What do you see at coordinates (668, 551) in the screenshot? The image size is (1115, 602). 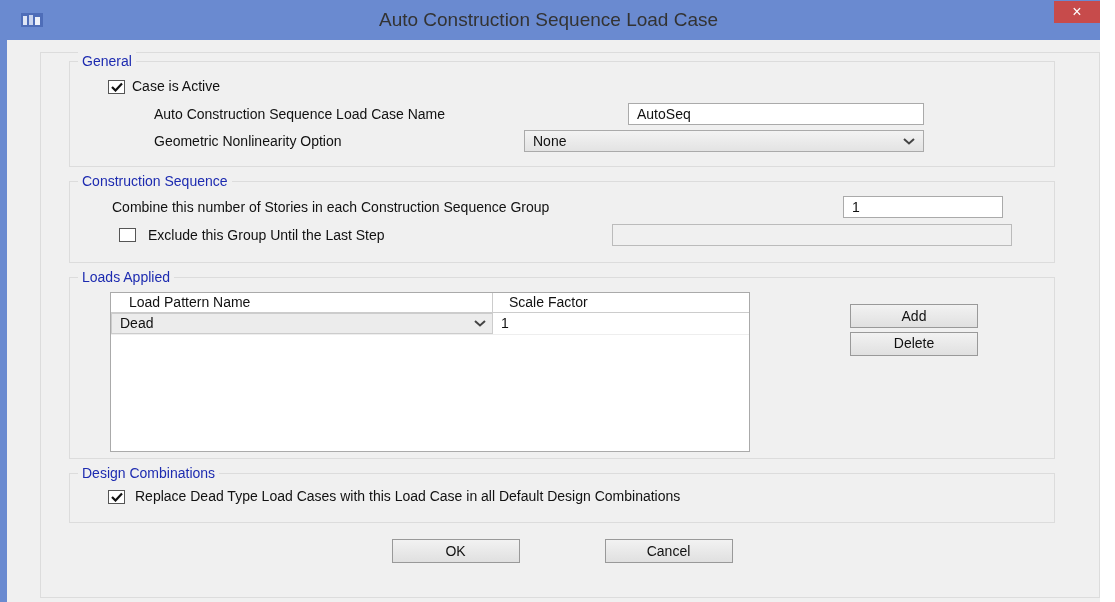 I see `dialog-button: Cancel` at bounding box center [668, 551].